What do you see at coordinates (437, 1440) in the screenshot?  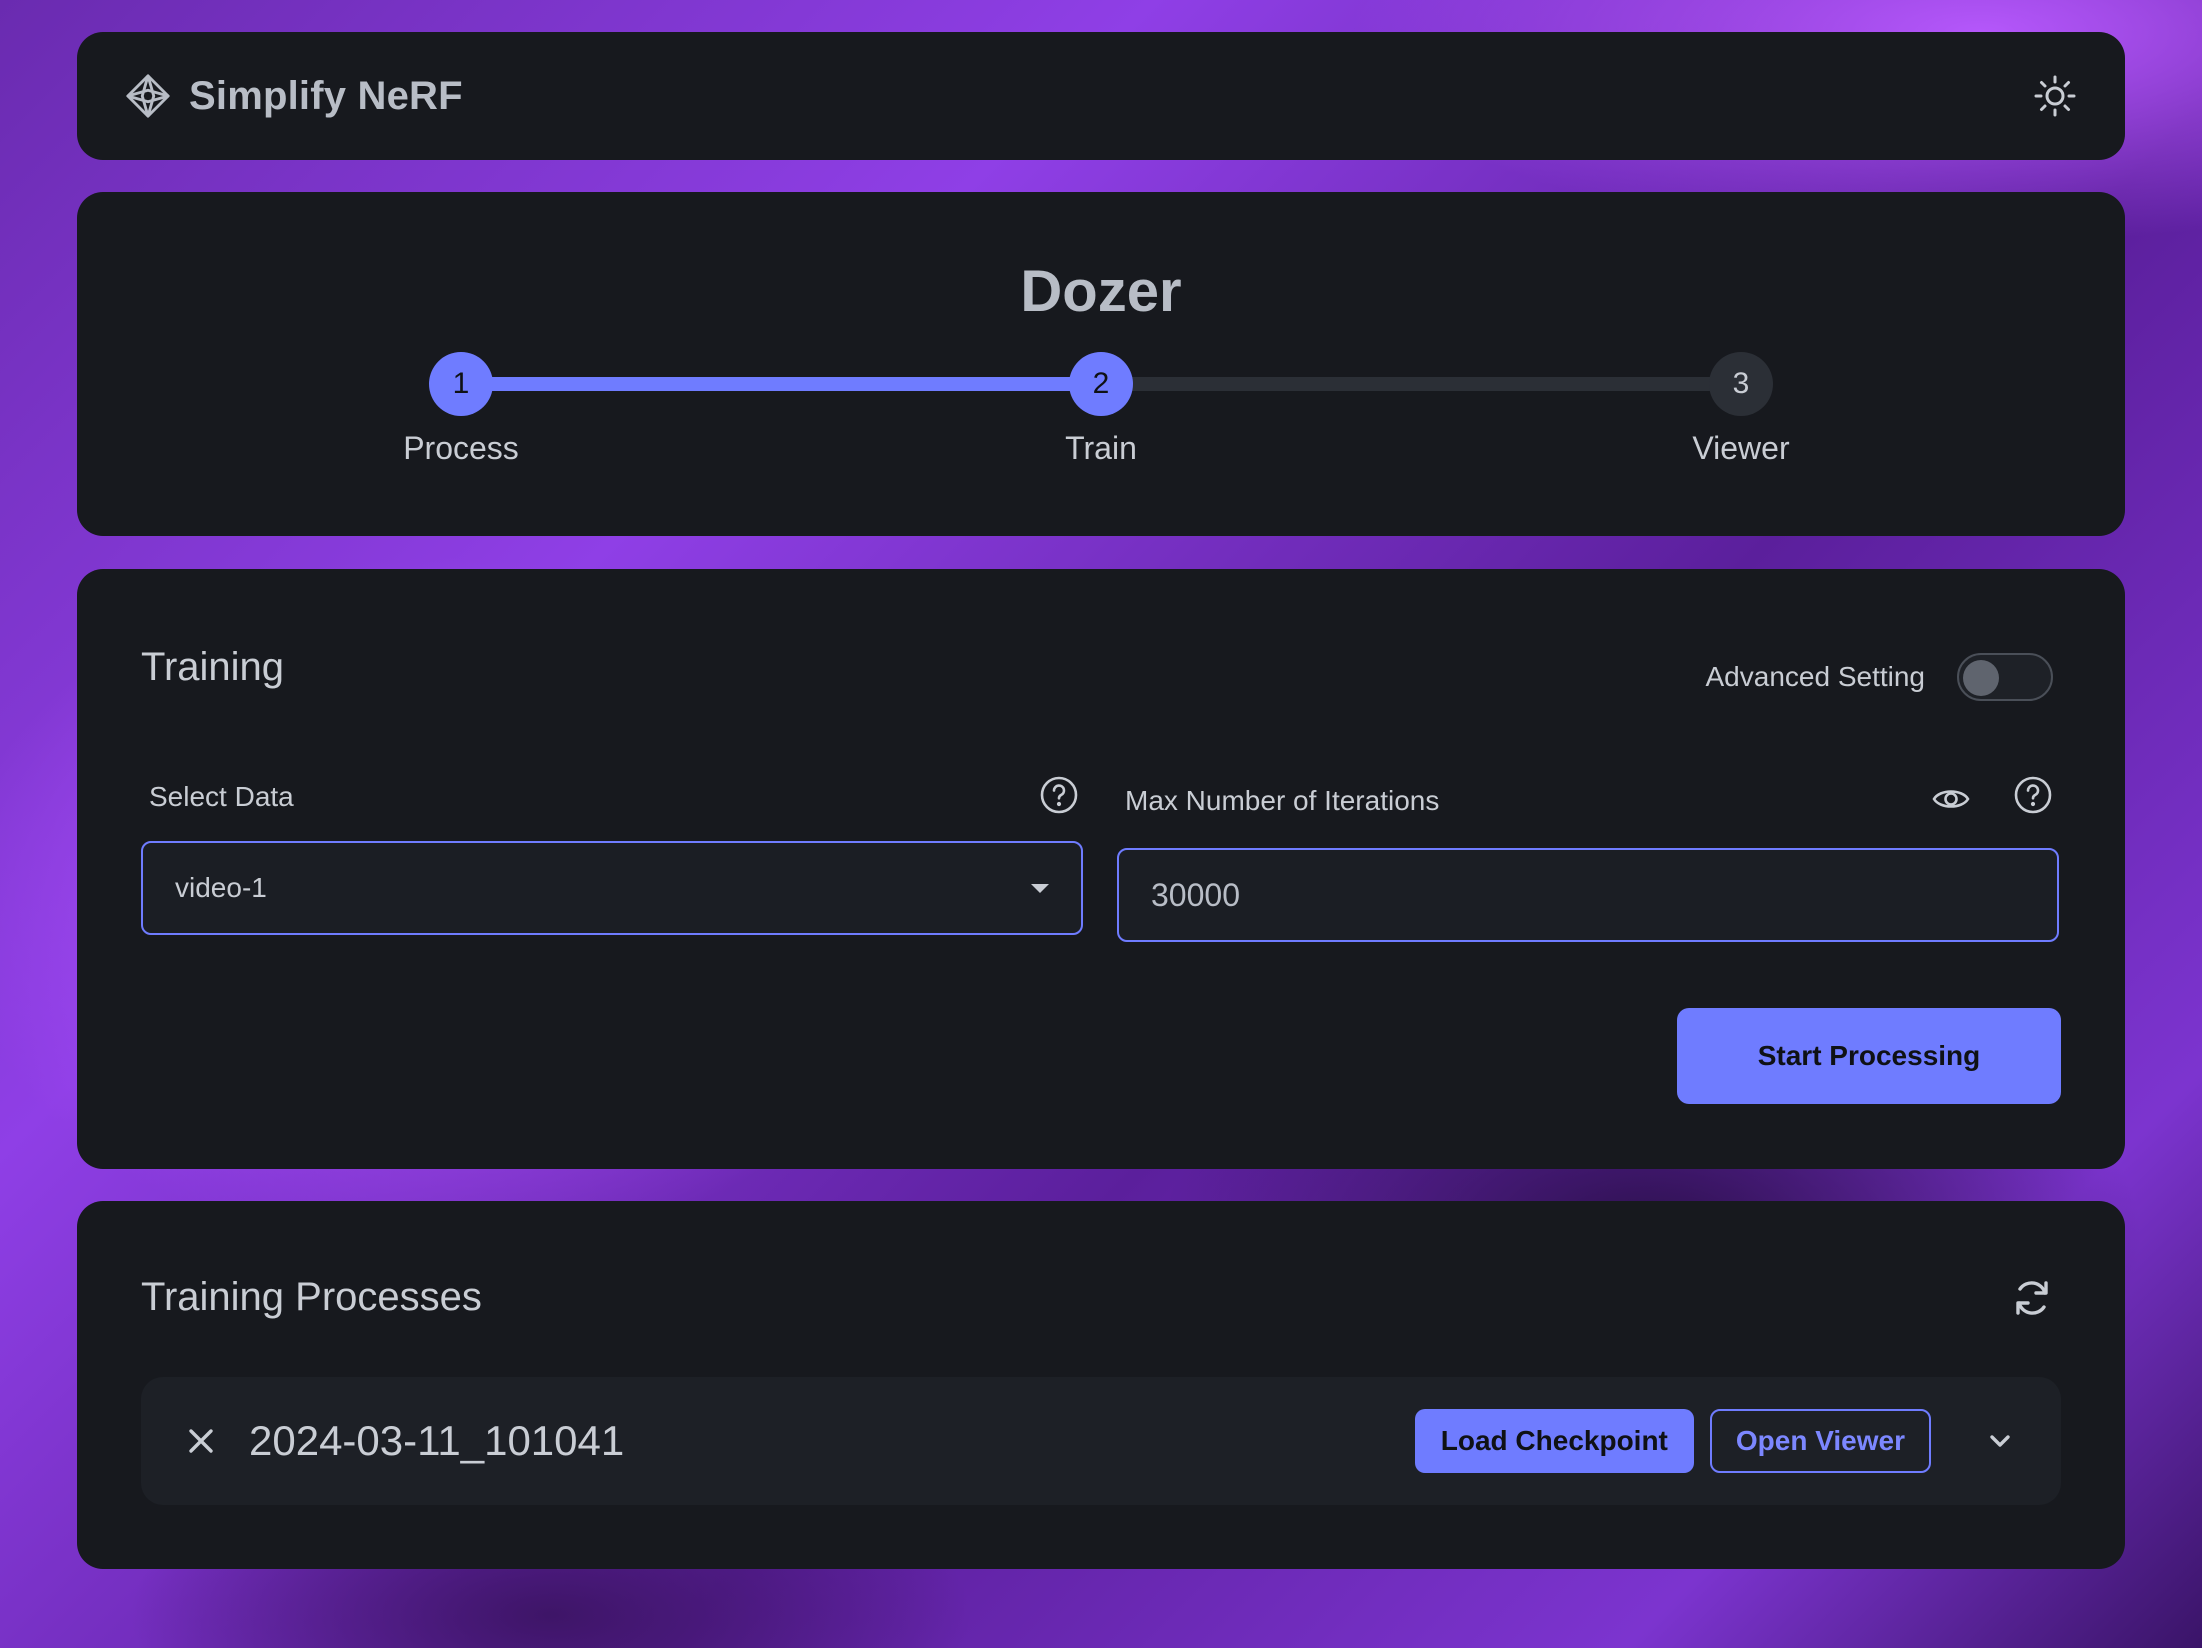 I see `process-name: 2024-03-11_101041` at bounding box center [437, 1440].